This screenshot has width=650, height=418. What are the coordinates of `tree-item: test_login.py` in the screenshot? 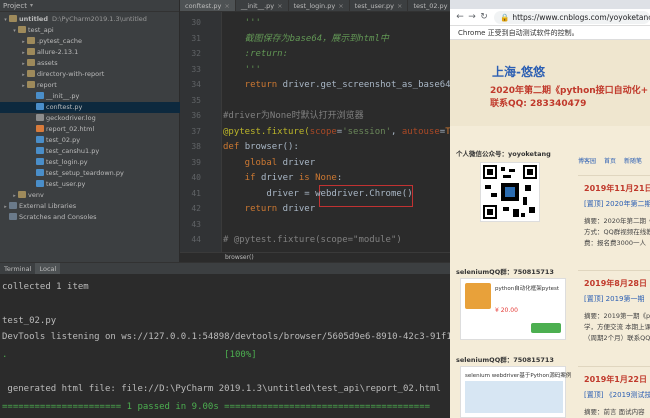 It's located at (90, 162).